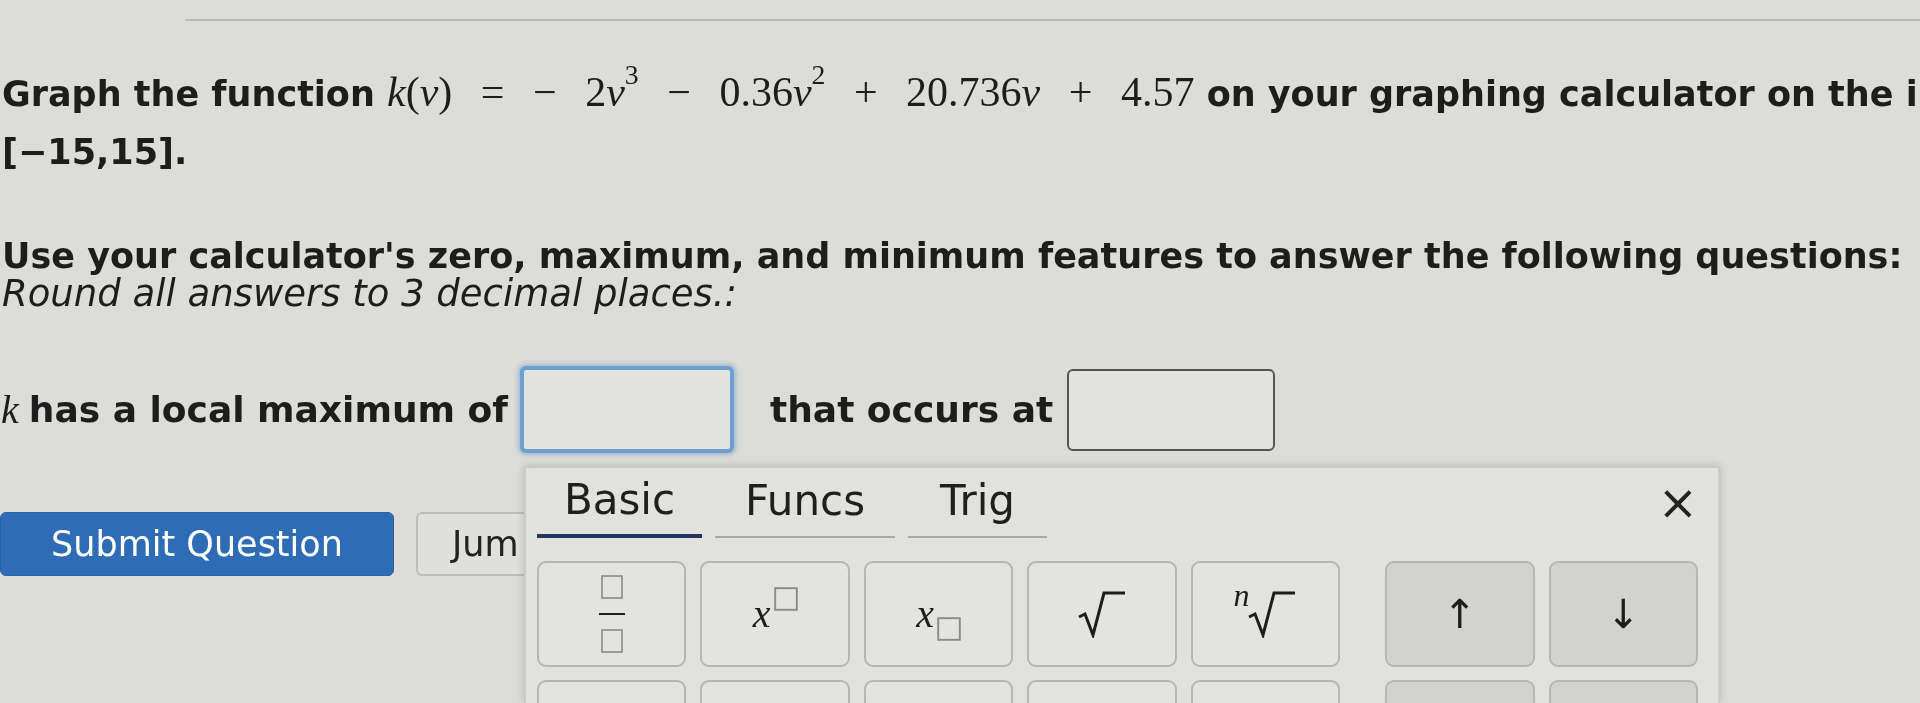  Describe the element at coordinates (268, 409) in the screenshot. I see `prompt-text: has a local maximum of` at that location.